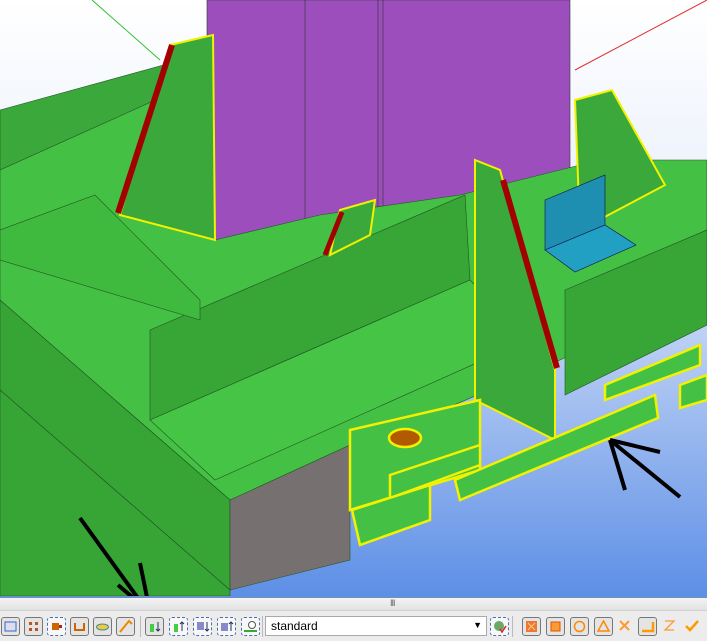 The image size is (707, 641). What do you see at coordinates (178, 626) in the screenshot?
I see `select-assembly-up-icon` at bounding box center [178, 626].